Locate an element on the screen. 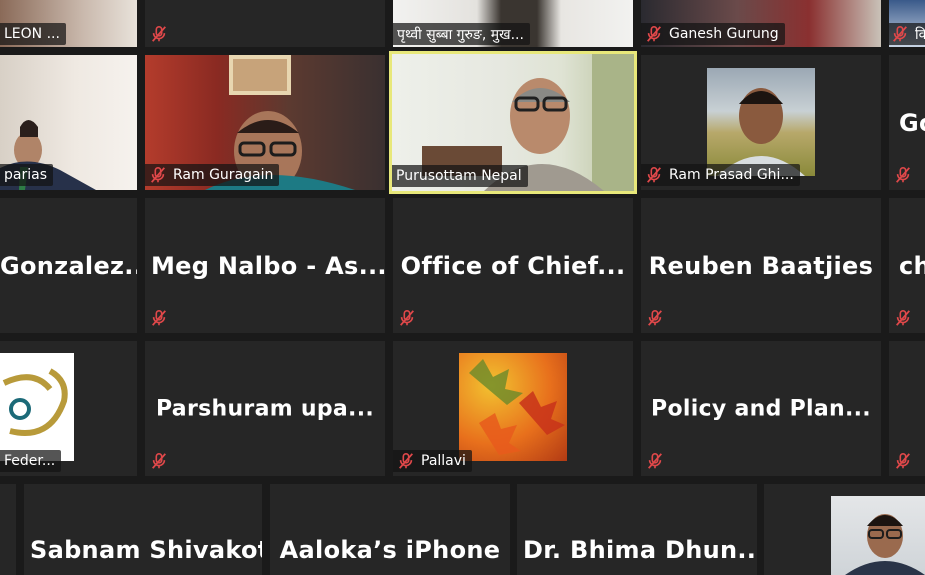 This screenshot has height=575, width=925. participant-tile: parias is located at coordinates (68, 122).